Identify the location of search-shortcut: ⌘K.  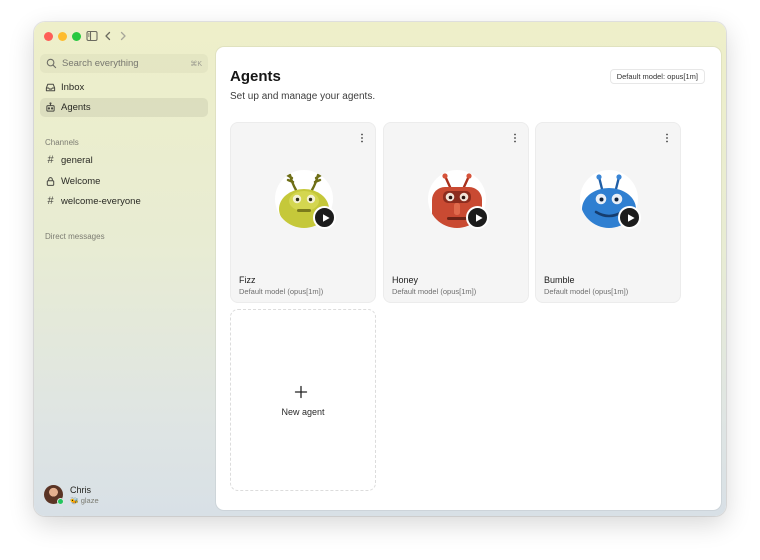
(196, 64).